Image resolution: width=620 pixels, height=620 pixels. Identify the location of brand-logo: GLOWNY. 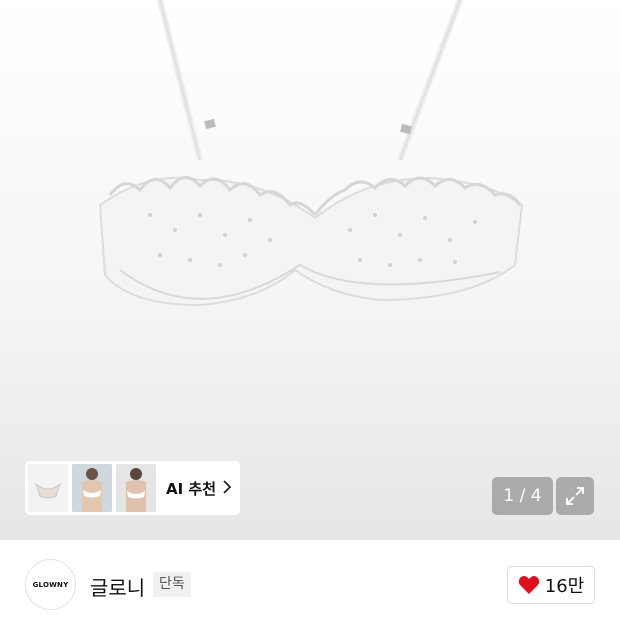
(50, 584).